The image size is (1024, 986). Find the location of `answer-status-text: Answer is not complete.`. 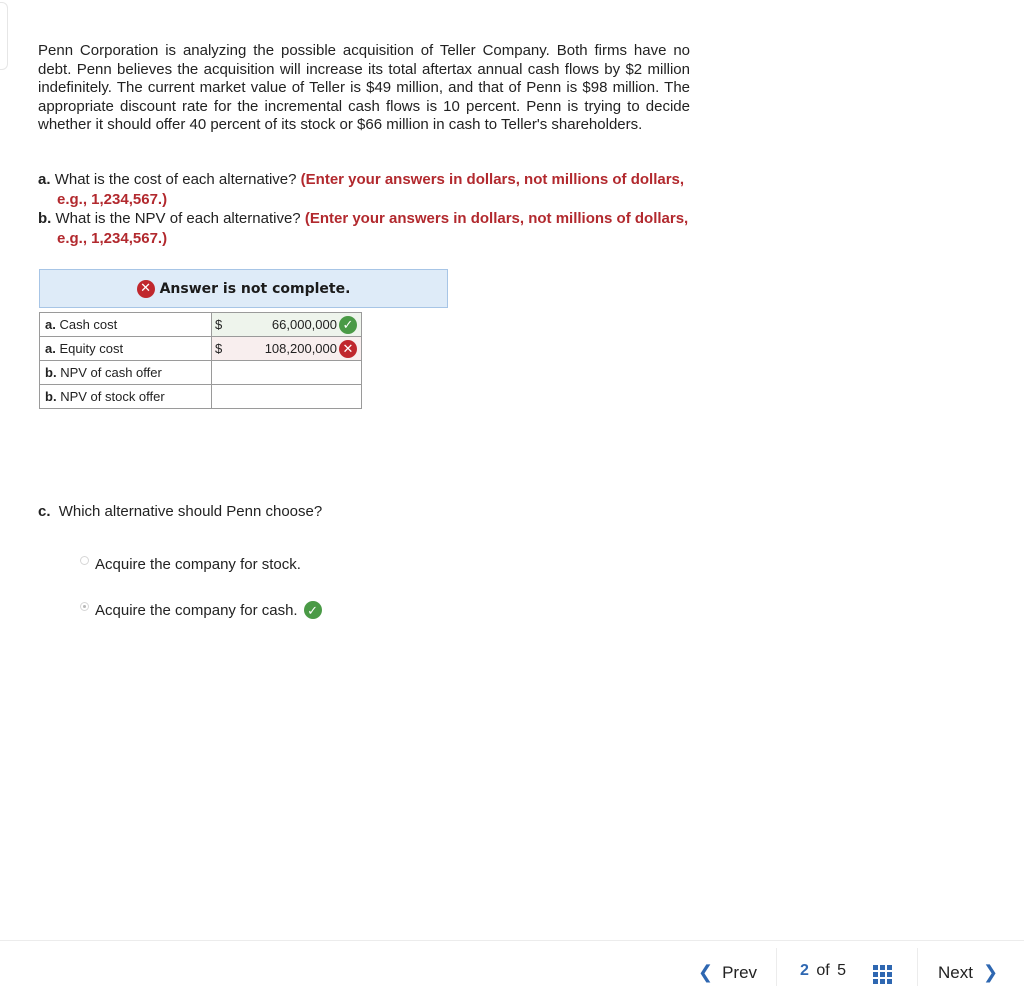

answer-status-text: Answer is not complete. is located at coordinates (255, 288).